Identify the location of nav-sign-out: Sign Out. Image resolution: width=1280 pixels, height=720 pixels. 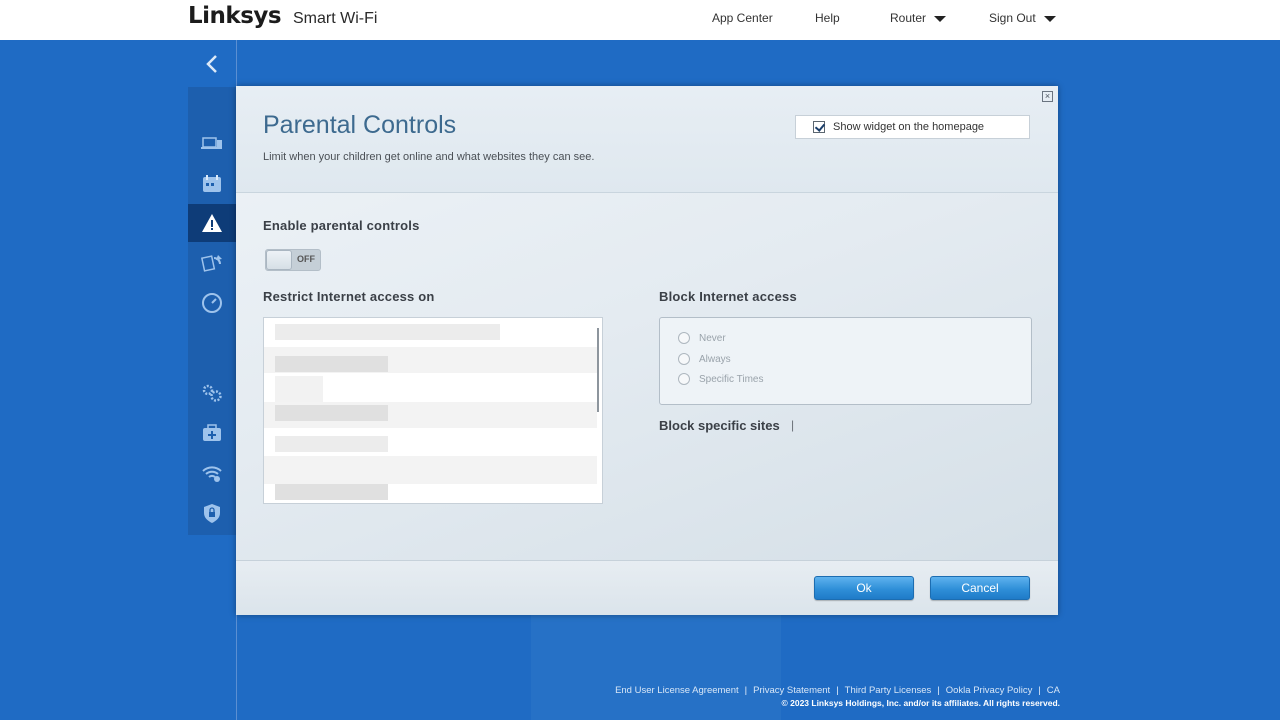
(1022, 18).